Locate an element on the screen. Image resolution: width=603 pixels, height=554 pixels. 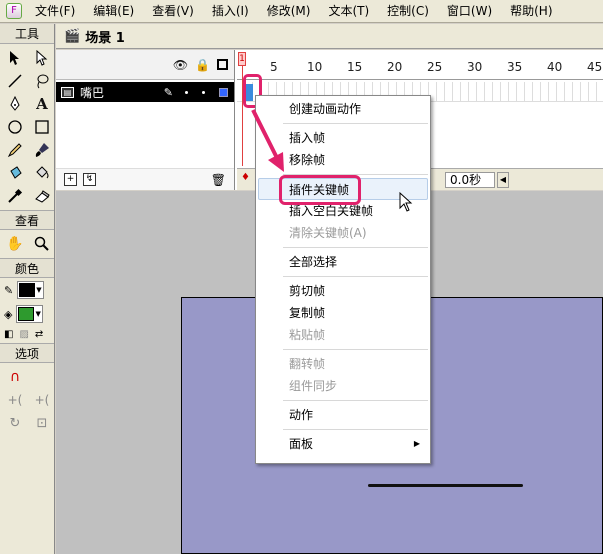
toolbox-options-header: 选项 is located at coordinates (27, 353).